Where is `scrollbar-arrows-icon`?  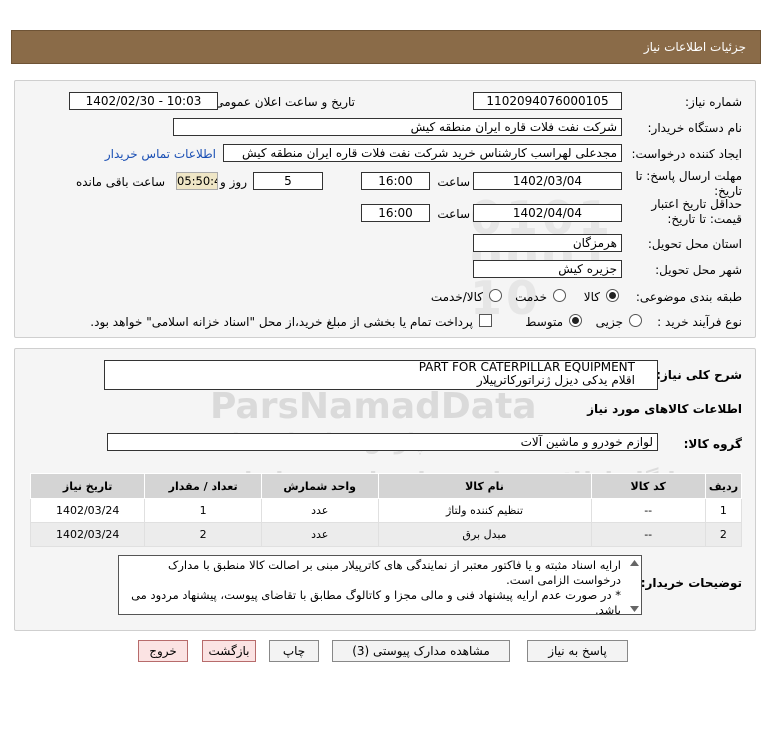
scrollbar-arrows-icon is located at coordinates (634, 586).